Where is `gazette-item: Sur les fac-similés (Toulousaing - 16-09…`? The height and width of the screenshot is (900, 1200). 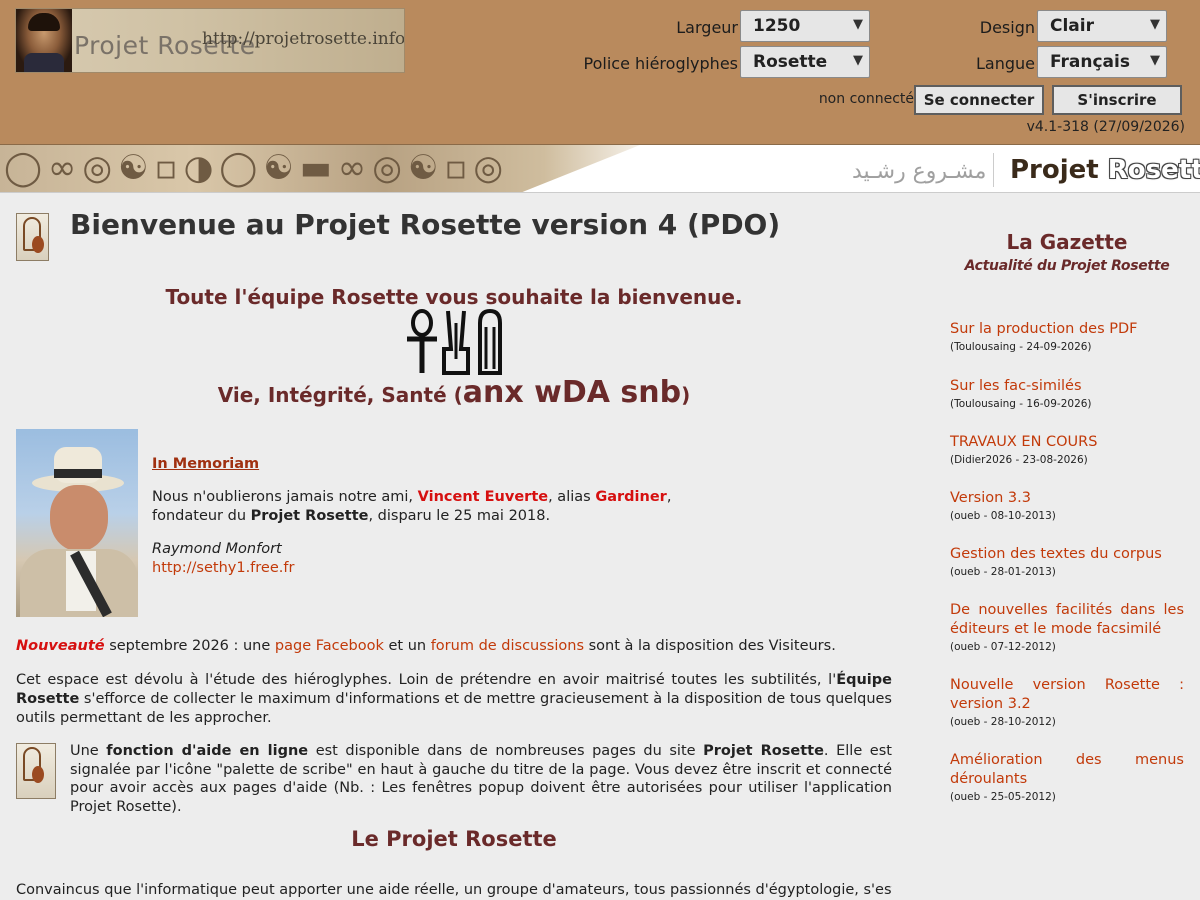 gazette-item: Sur les fac-similés (Toulousaing - 16-09… is located at coordinates (1067, 393).